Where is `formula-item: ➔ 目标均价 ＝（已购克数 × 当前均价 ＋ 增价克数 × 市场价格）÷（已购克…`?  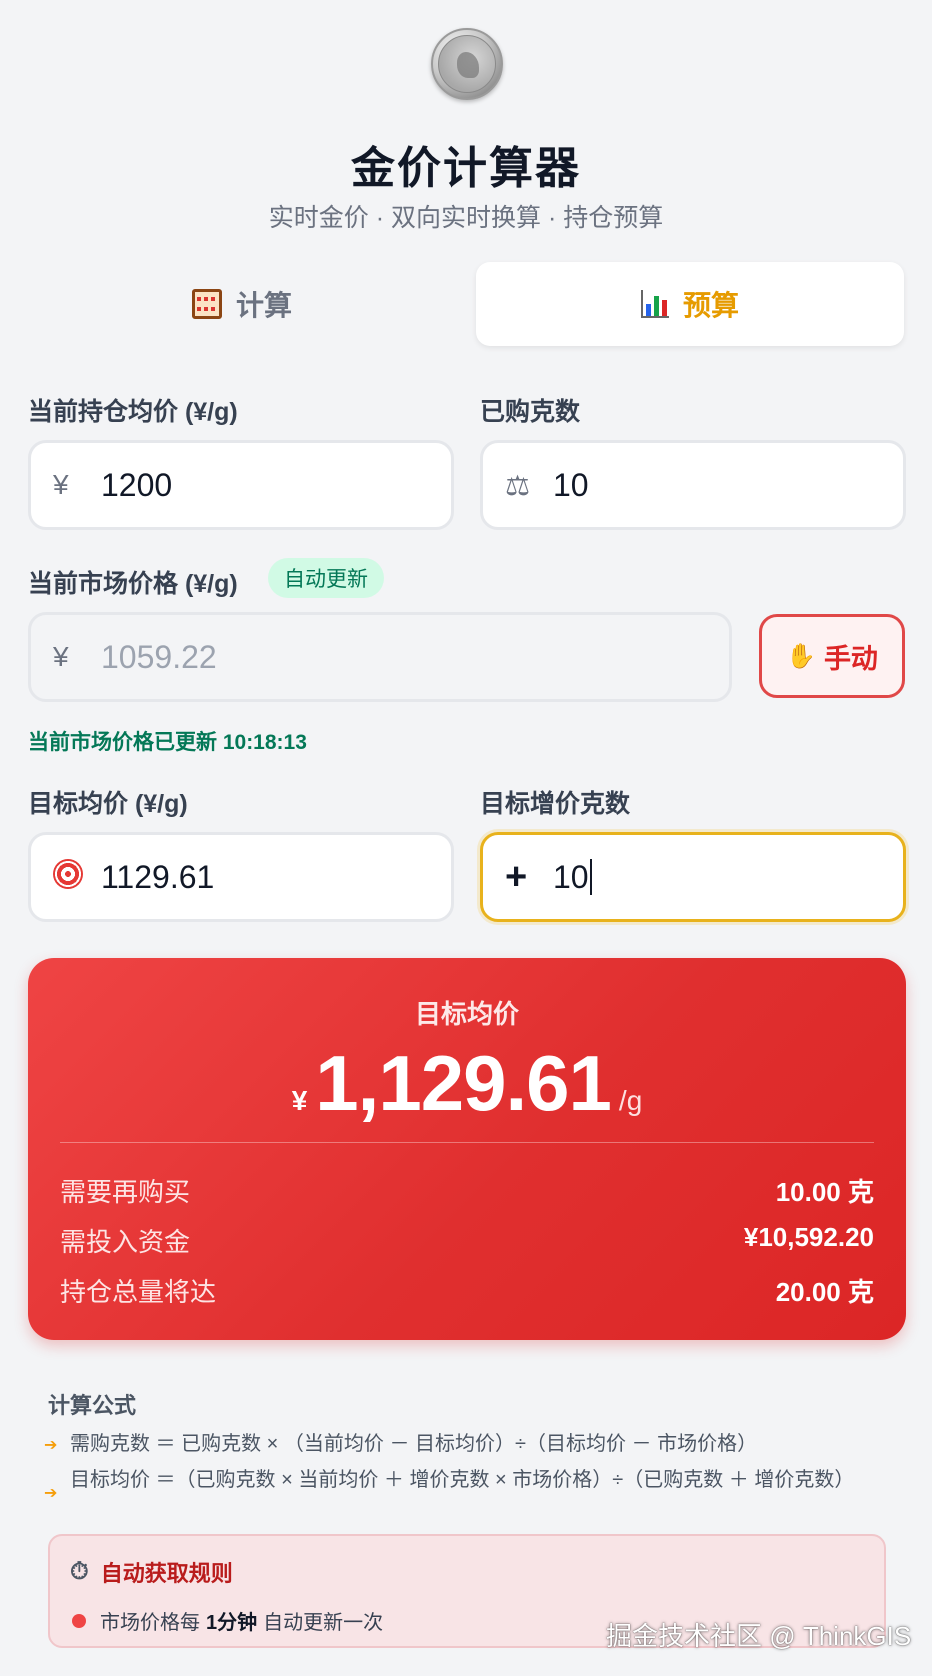 formula-item: ➔ 目标均价 ＝（已购克数 × 当前均价 ＋ 增价克数 × 市场价格）÷（已购克… is located at coordinates (459, 1487).